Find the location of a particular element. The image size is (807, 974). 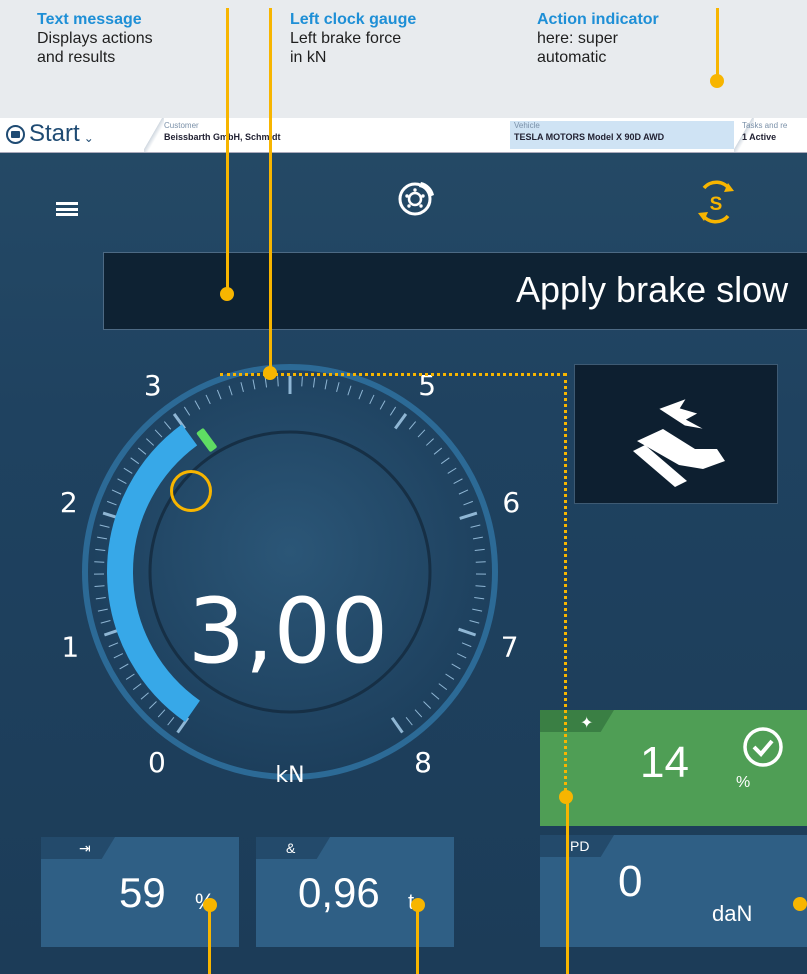

customer-label: Customer is located at coordinates (181, 125).